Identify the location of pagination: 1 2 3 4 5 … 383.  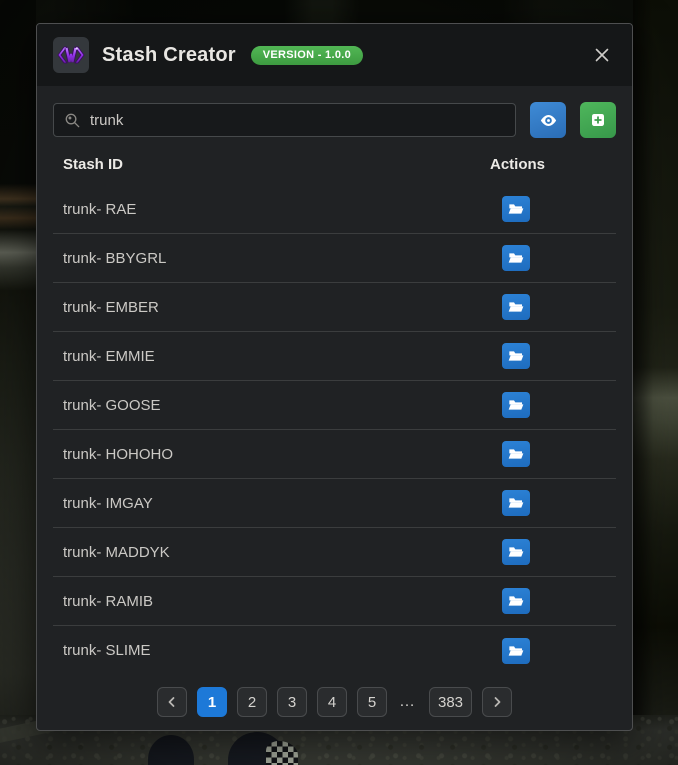
(334, 702).